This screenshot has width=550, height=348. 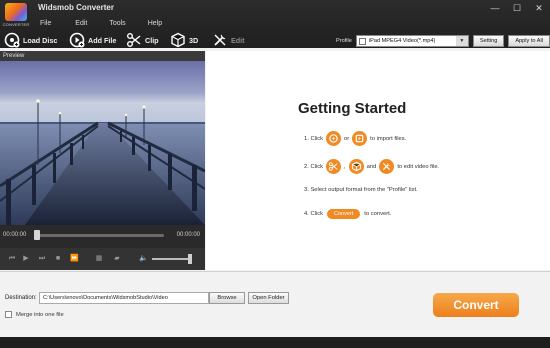 What do you see at coordinates (58, 259) in the screenshot?
I see `stop-icon: ■` at bounding box center [58, 259].